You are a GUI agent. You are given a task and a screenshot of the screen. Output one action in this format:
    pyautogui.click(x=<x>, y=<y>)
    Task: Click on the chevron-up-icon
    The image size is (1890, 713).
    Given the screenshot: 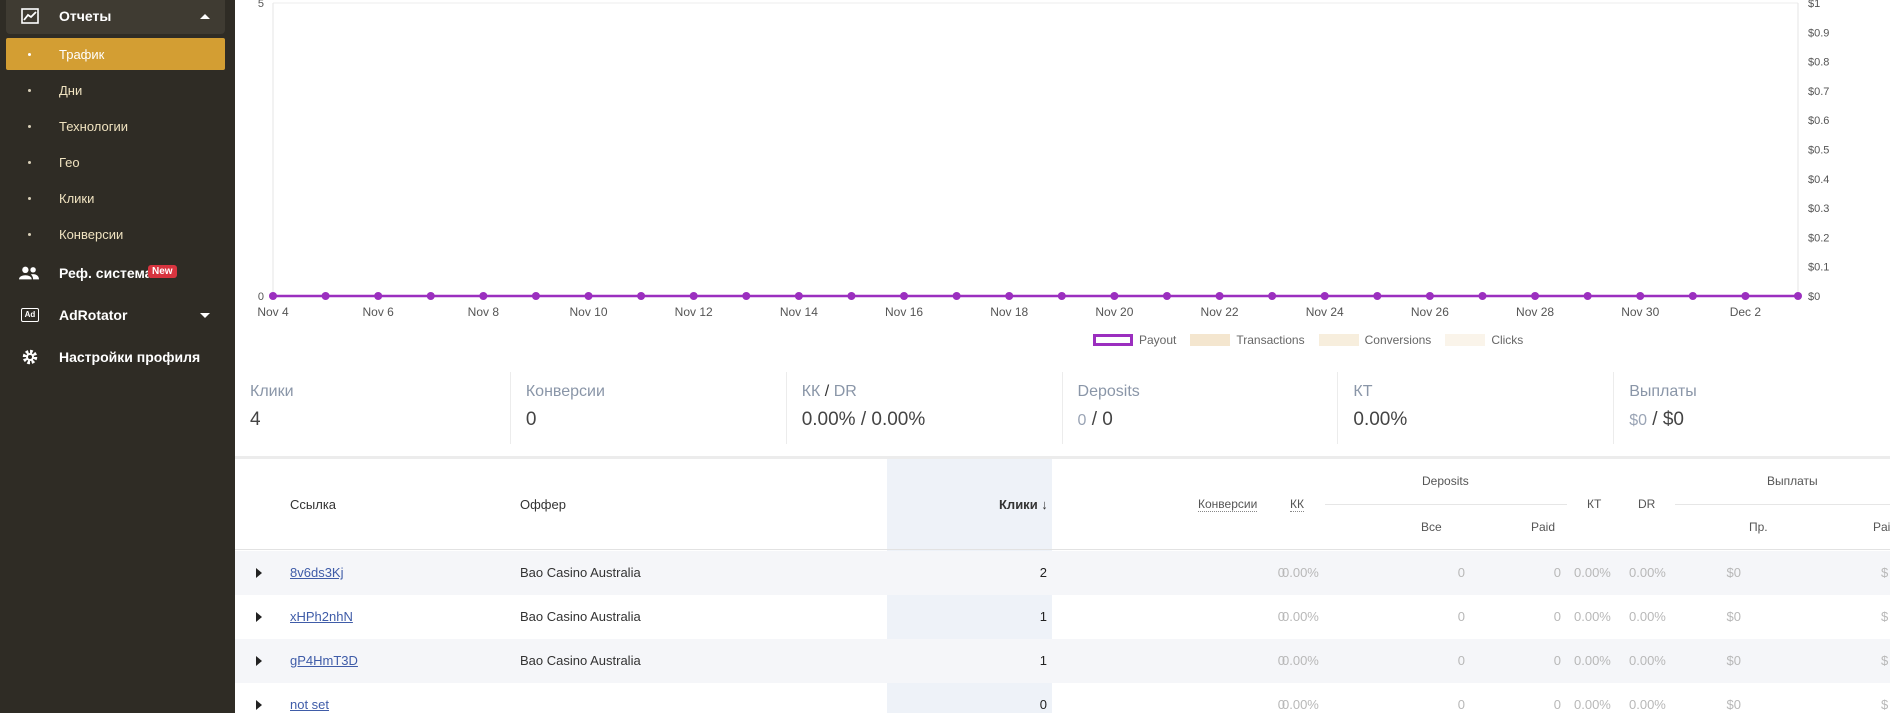 What is the action you would take?
    pyautogui.click(x=205, y=16)
    